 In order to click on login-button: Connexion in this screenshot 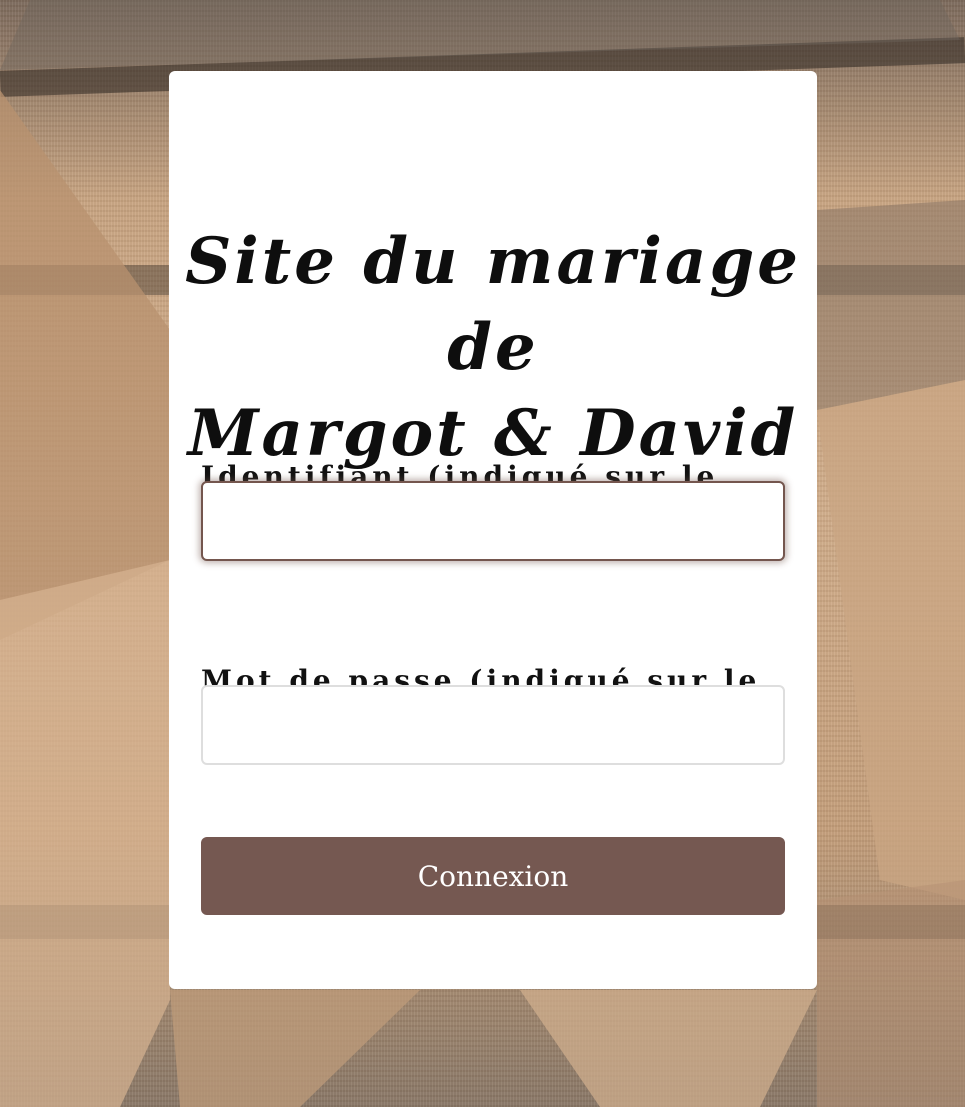, I will do `click(493, 876)`.